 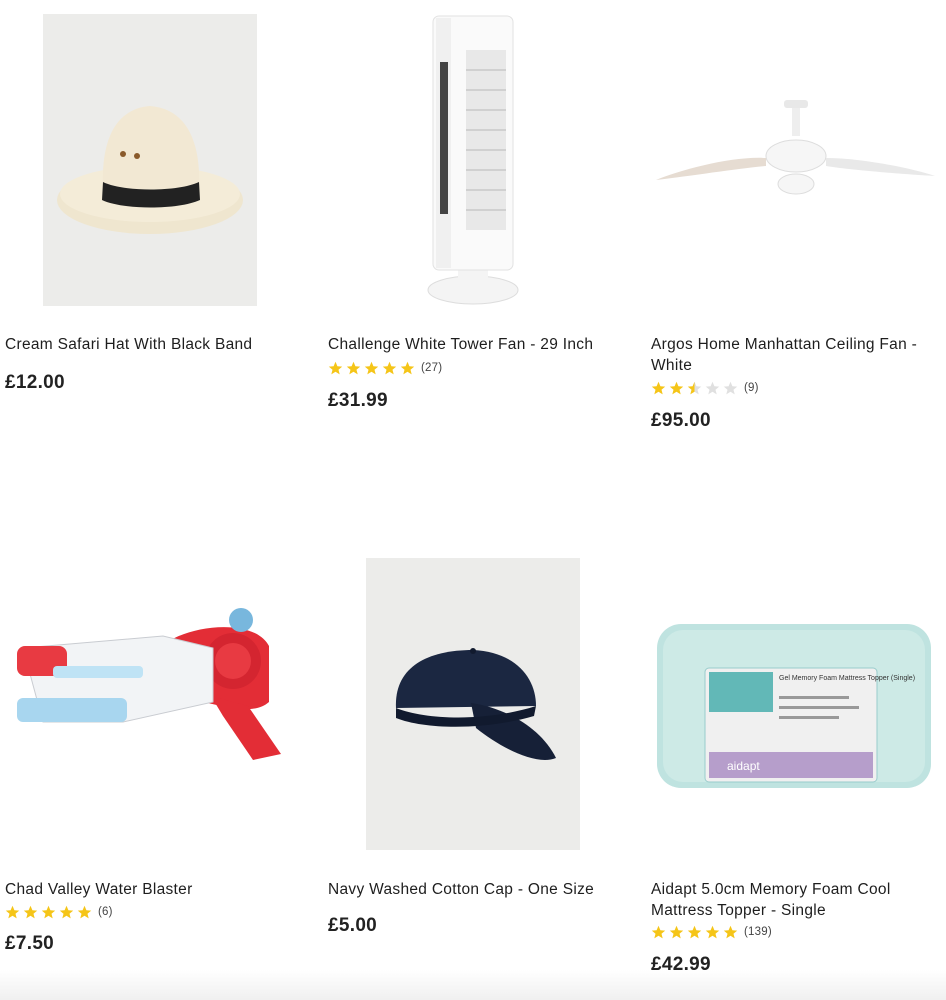 What do you see at coordinates (30, 943) in the screenshot?
I see `product-price: £7.50` at bounding box center [30, 943].